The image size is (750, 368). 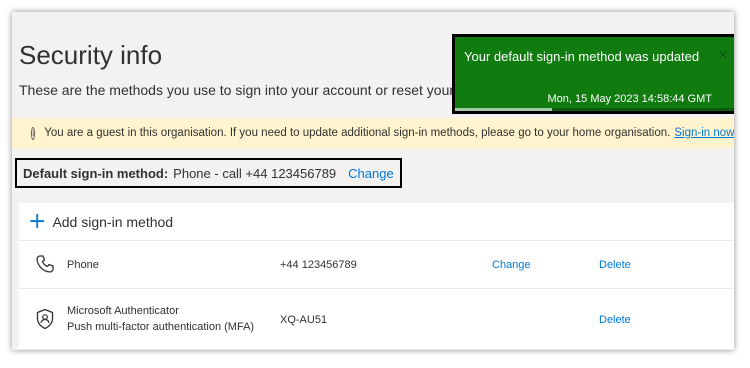 What do you see at coordinates (37, 221) in the screenshot?
I see `plus-icon: +` at bounding box center [37, 221].